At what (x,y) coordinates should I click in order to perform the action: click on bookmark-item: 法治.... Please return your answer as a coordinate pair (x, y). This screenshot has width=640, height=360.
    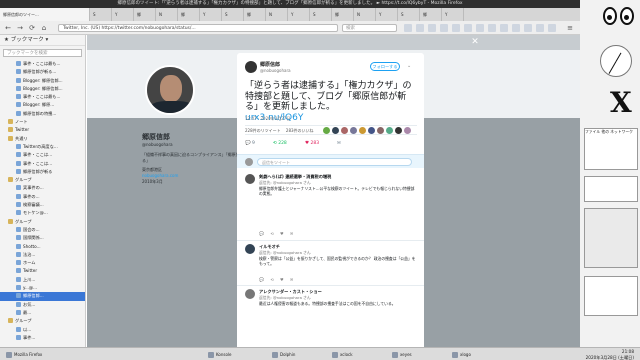
    Looking at the image, I should click on (42, 255).